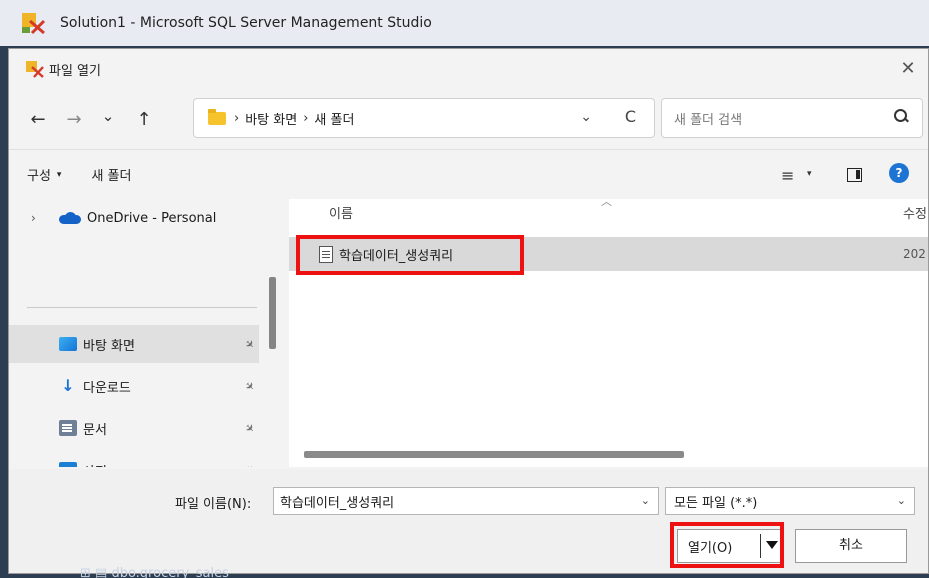  What do you see at coordinates (337, 503) in the screenshot?
I see `filename-value: 학습데이터_생성쿼리` at bounding box center [337, 503].